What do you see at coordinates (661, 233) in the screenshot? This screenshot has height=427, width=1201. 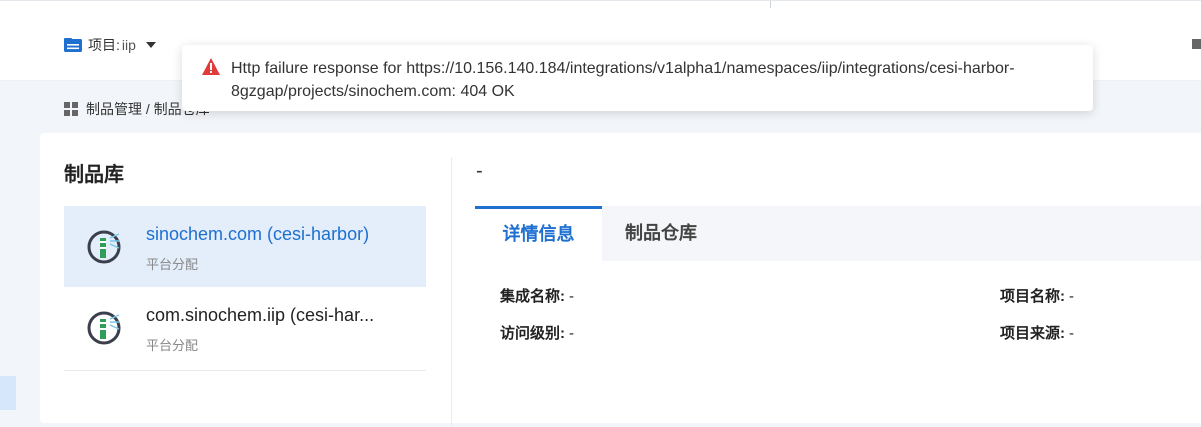 I see `tab-repositories: 制品仓库` at bounding box center [661, 233].